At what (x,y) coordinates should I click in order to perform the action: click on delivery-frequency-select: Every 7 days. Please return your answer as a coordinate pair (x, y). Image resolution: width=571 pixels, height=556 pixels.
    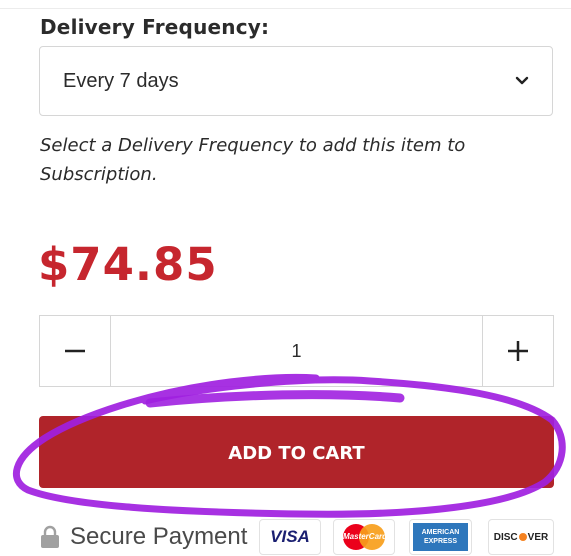
    Looking at the image, I should click on (296, 81).